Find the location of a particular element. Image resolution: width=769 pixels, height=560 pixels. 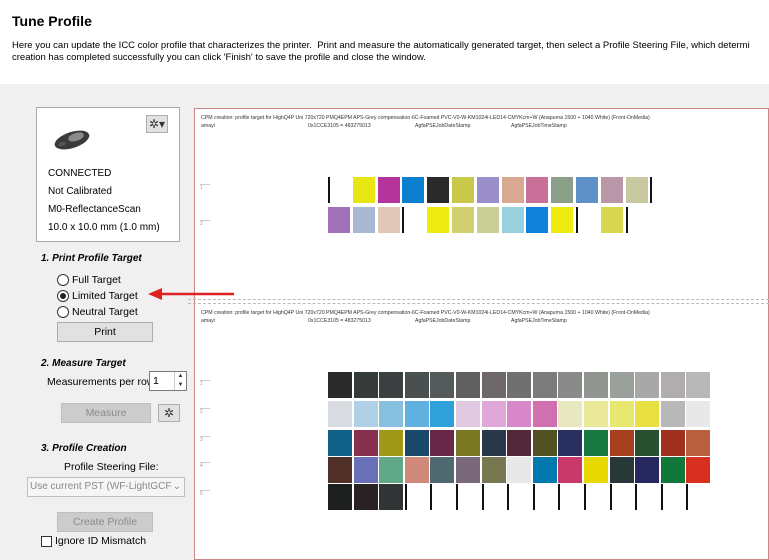

gear-icon: ✲ is located at coordinates (169, 413).